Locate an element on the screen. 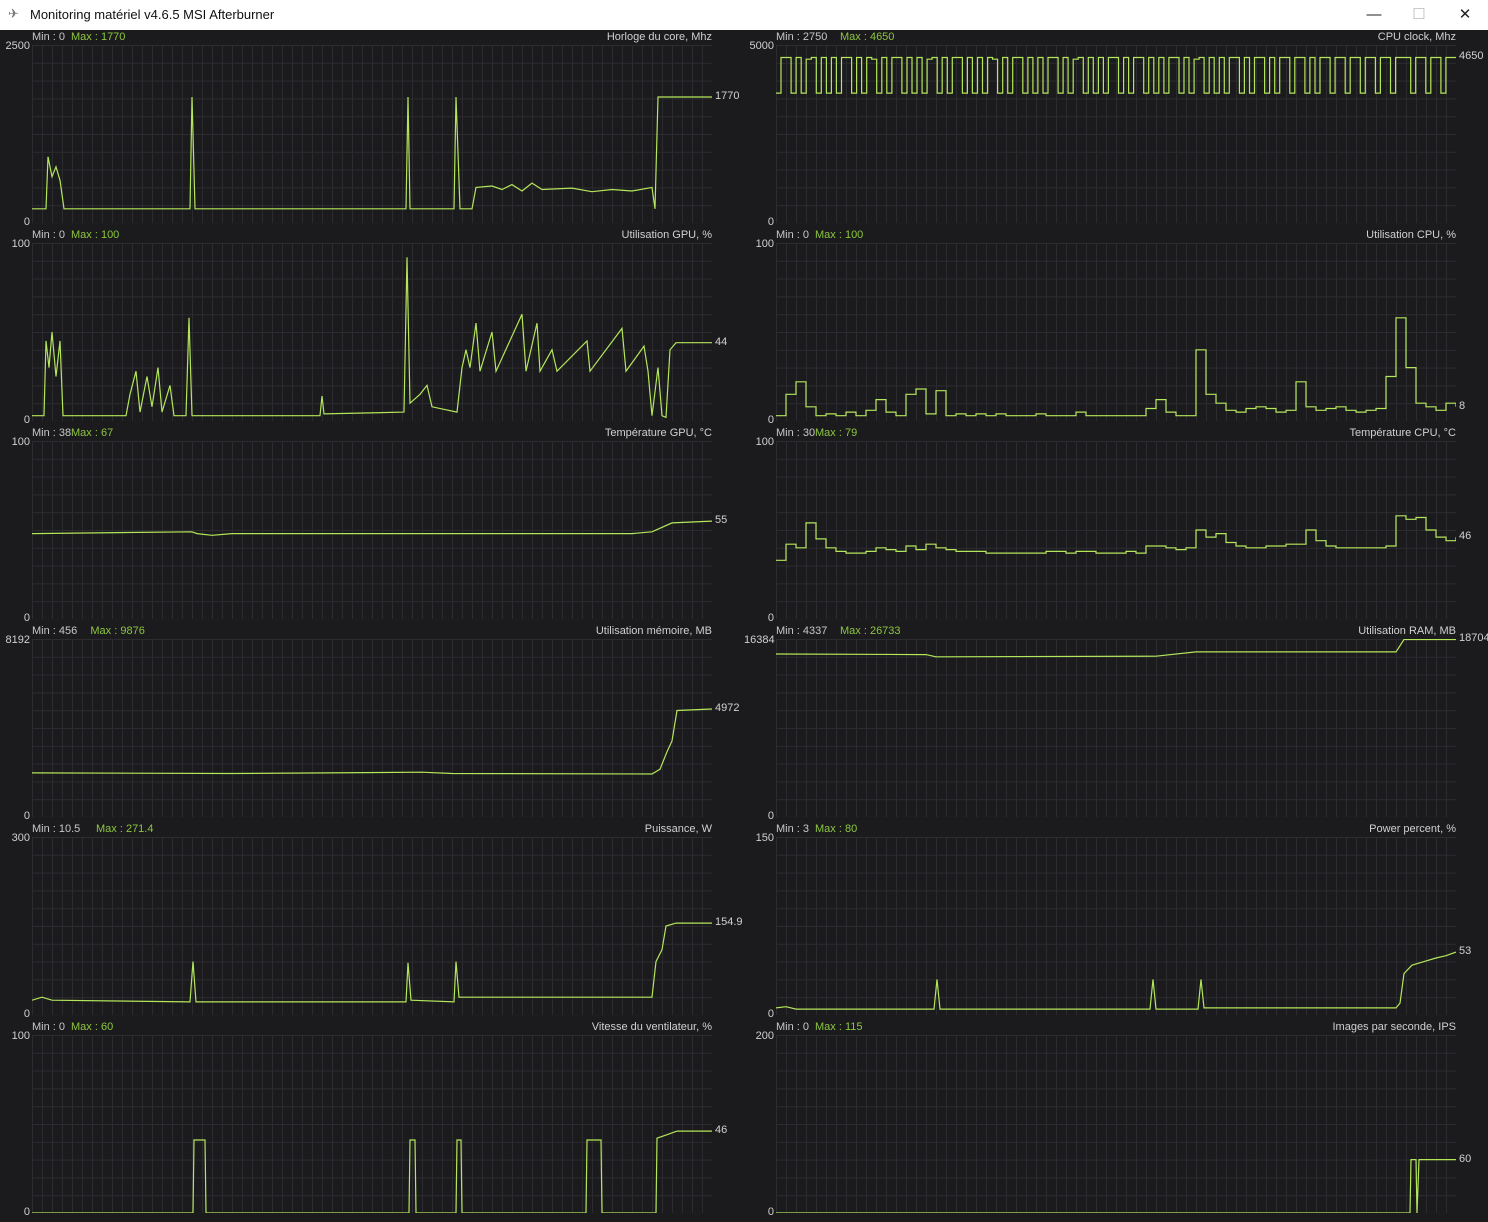 The image size is (1488, 1222). y-axis-max: 5000 is located at coordinates (761, 46).